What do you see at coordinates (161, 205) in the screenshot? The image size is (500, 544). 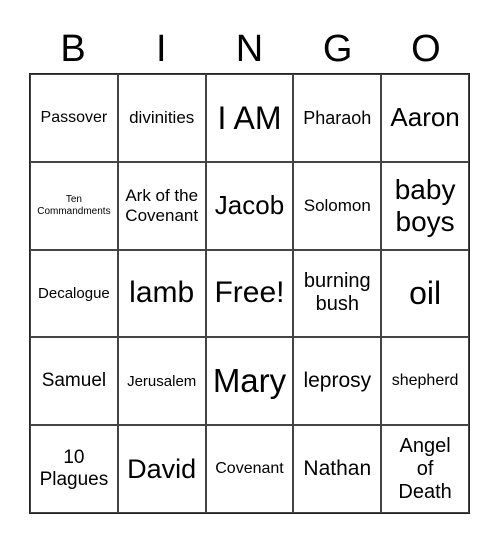 I see `bingo-cell: Ark of the Covenant` at bounding box center [161, 205].